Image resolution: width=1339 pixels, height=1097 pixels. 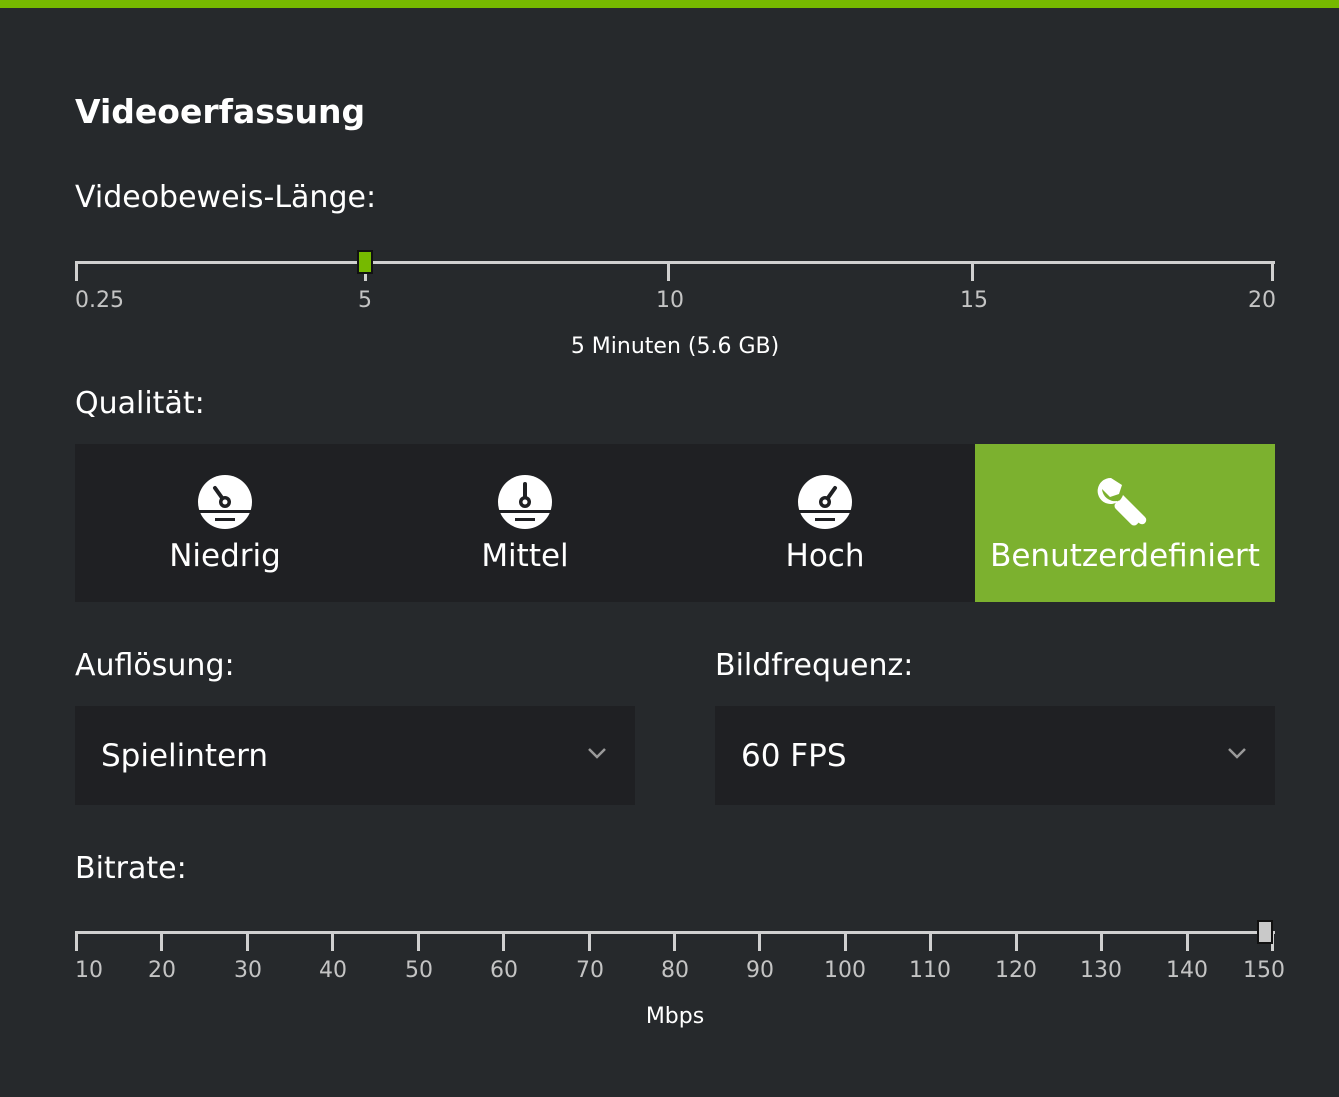 What do you see at coordinates (825, 502) in the screenshot?
I see `gauge-high-icon` at bounding box center [825, 502].